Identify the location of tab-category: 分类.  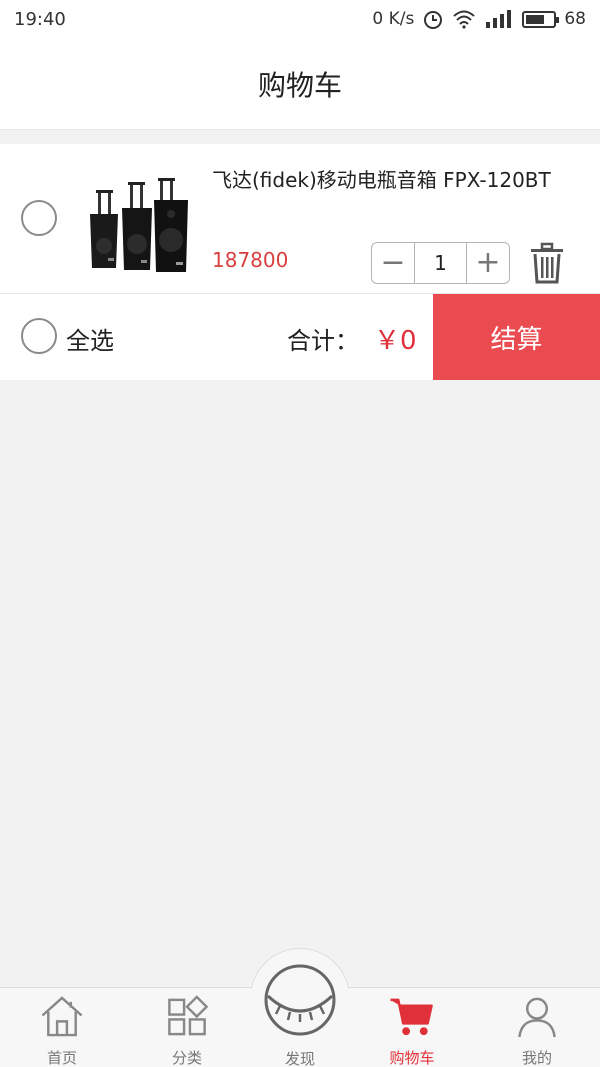
(187, 1027).